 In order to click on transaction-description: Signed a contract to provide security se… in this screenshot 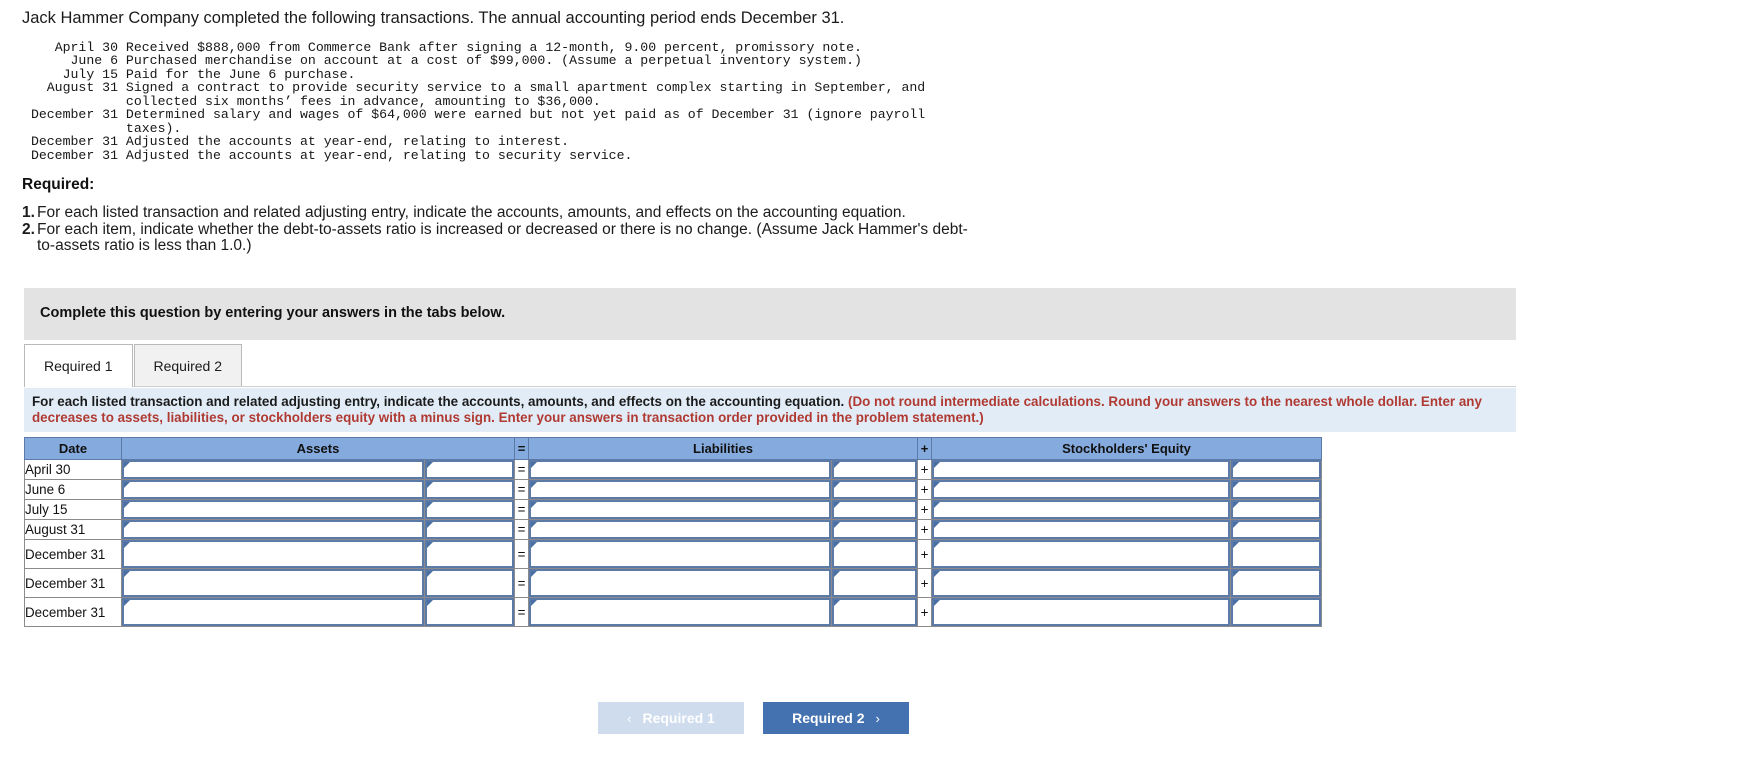, I will do `click(522, 88)`.